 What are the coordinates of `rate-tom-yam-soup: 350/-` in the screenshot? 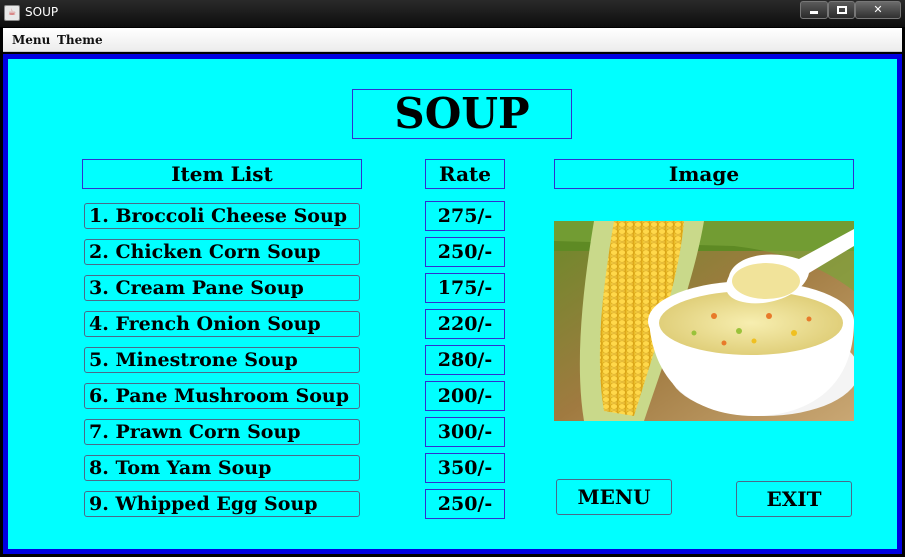 It's located at (465, 468).